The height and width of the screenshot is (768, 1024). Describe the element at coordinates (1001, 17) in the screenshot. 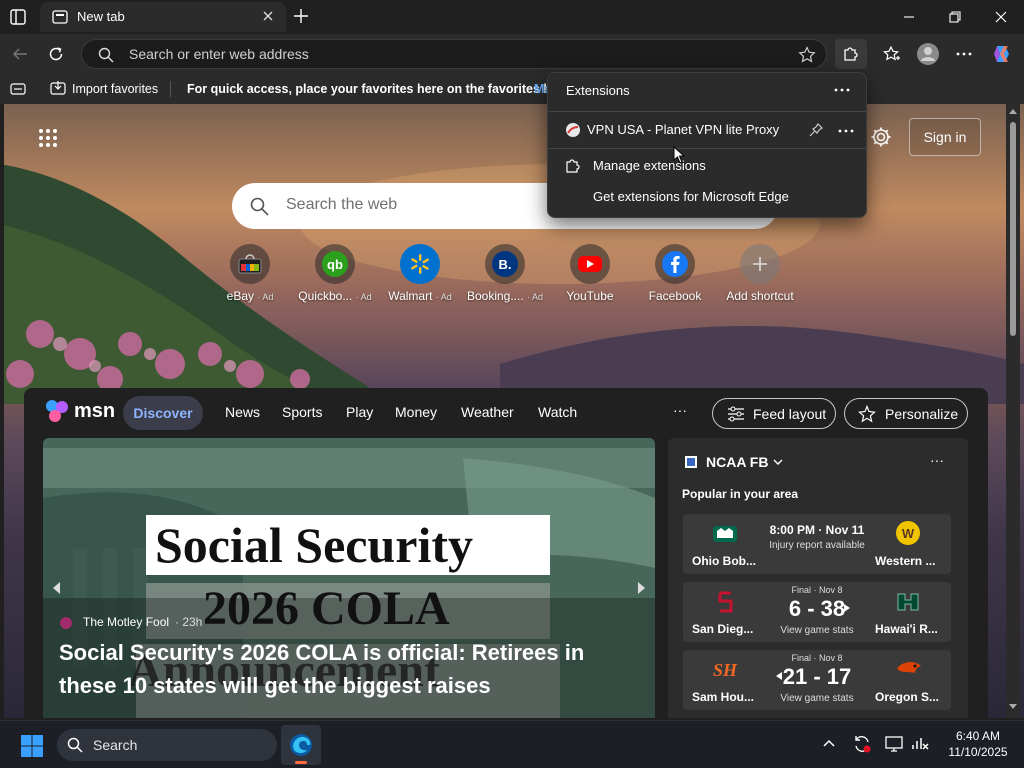

I see `close-window-button` at that location.